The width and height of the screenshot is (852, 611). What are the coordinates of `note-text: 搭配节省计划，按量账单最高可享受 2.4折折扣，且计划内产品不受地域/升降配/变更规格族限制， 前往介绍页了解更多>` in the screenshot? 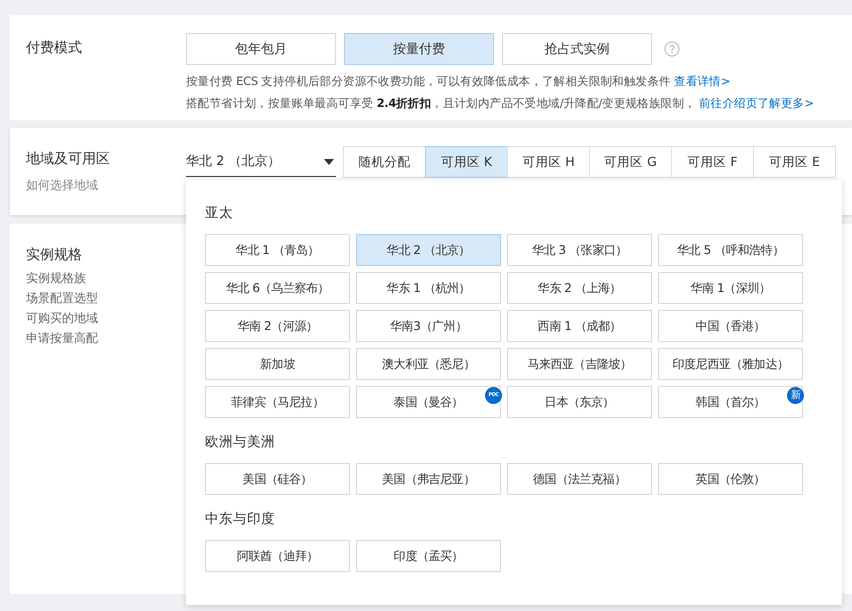 It's located at (500, 103).